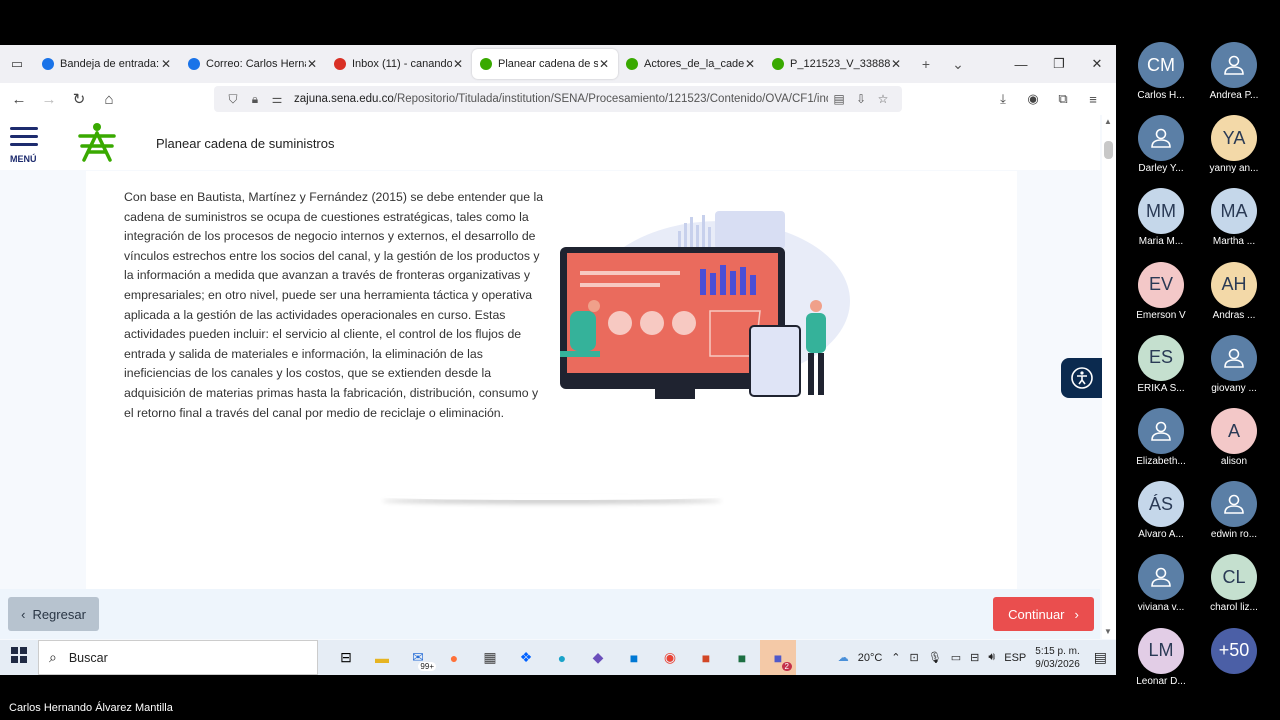 This screenshot has height=720, width=1280. I want to click on participant-tile: EV Emerson V, so click(1161, 291).